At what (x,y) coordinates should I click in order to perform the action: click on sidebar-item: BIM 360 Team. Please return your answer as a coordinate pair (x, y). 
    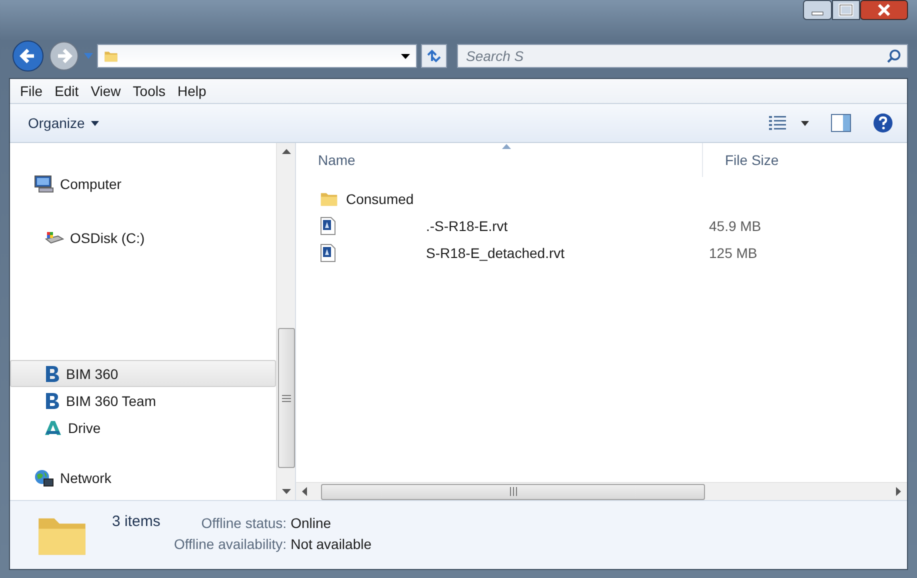
    Looking at the image, I should click on (143, 400).